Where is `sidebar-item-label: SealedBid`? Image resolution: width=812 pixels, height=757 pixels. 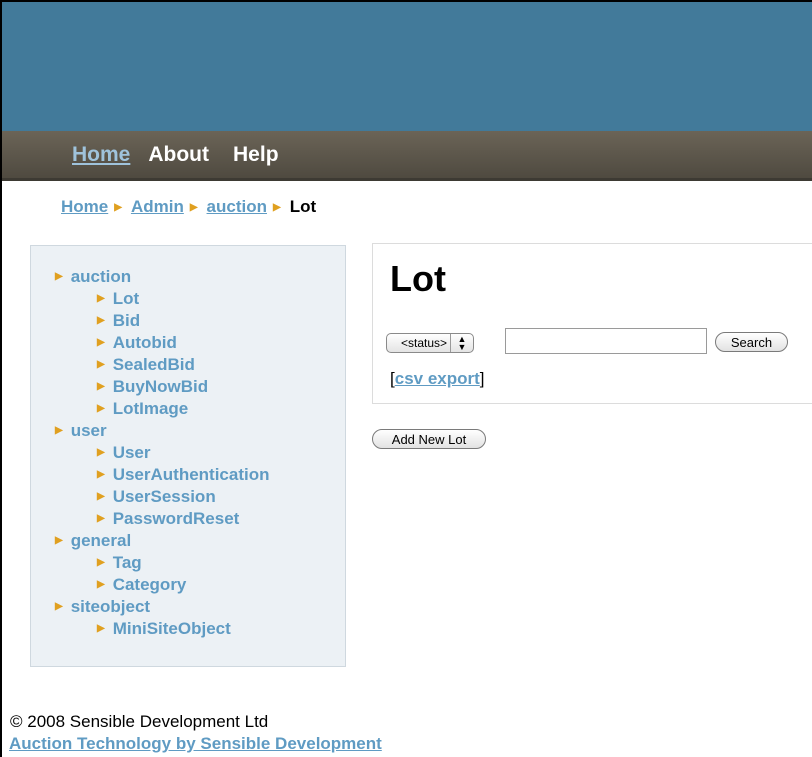
sidebar-item-label: SealedBid is located at coordinates (153, 364).